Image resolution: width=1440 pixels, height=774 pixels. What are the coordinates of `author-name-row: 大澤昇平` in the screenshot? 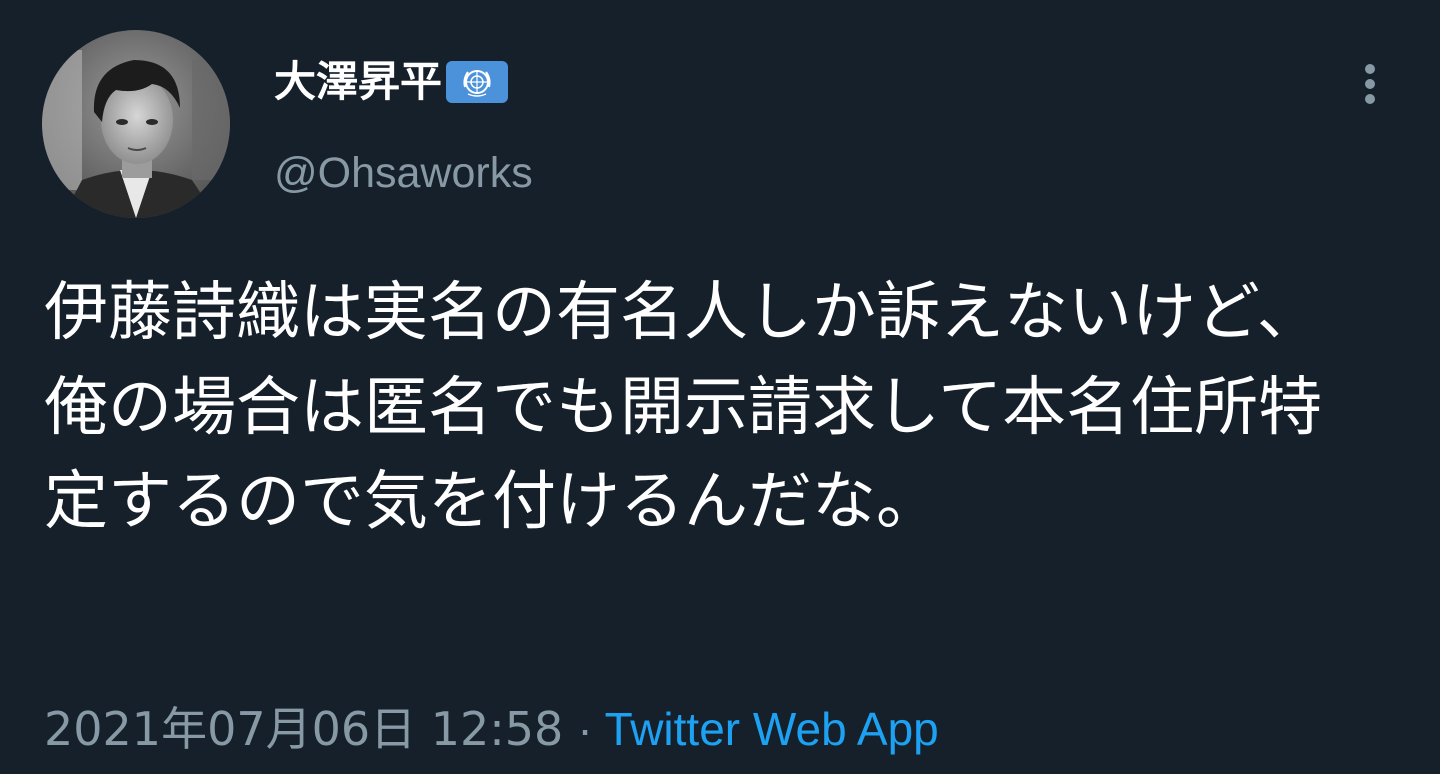 It's located at (391, 82).